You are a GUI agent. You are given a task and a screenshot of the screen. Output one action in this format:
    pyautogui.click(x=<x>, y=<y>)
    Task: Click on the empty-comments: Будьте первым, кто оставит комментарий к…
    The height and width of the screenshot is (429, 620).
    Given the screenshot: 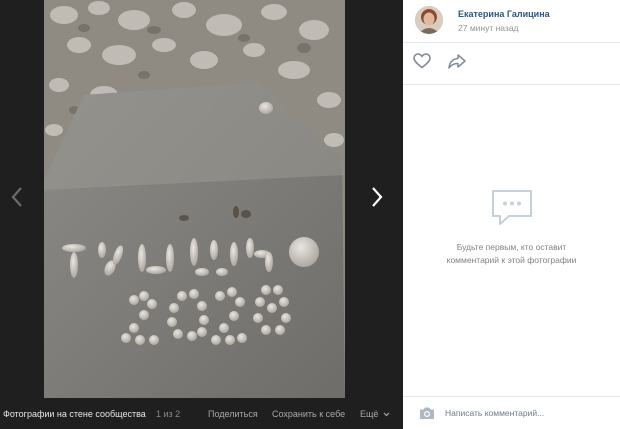 What is the action you would take?
    pyautogui.click(x=511, y=227)
    